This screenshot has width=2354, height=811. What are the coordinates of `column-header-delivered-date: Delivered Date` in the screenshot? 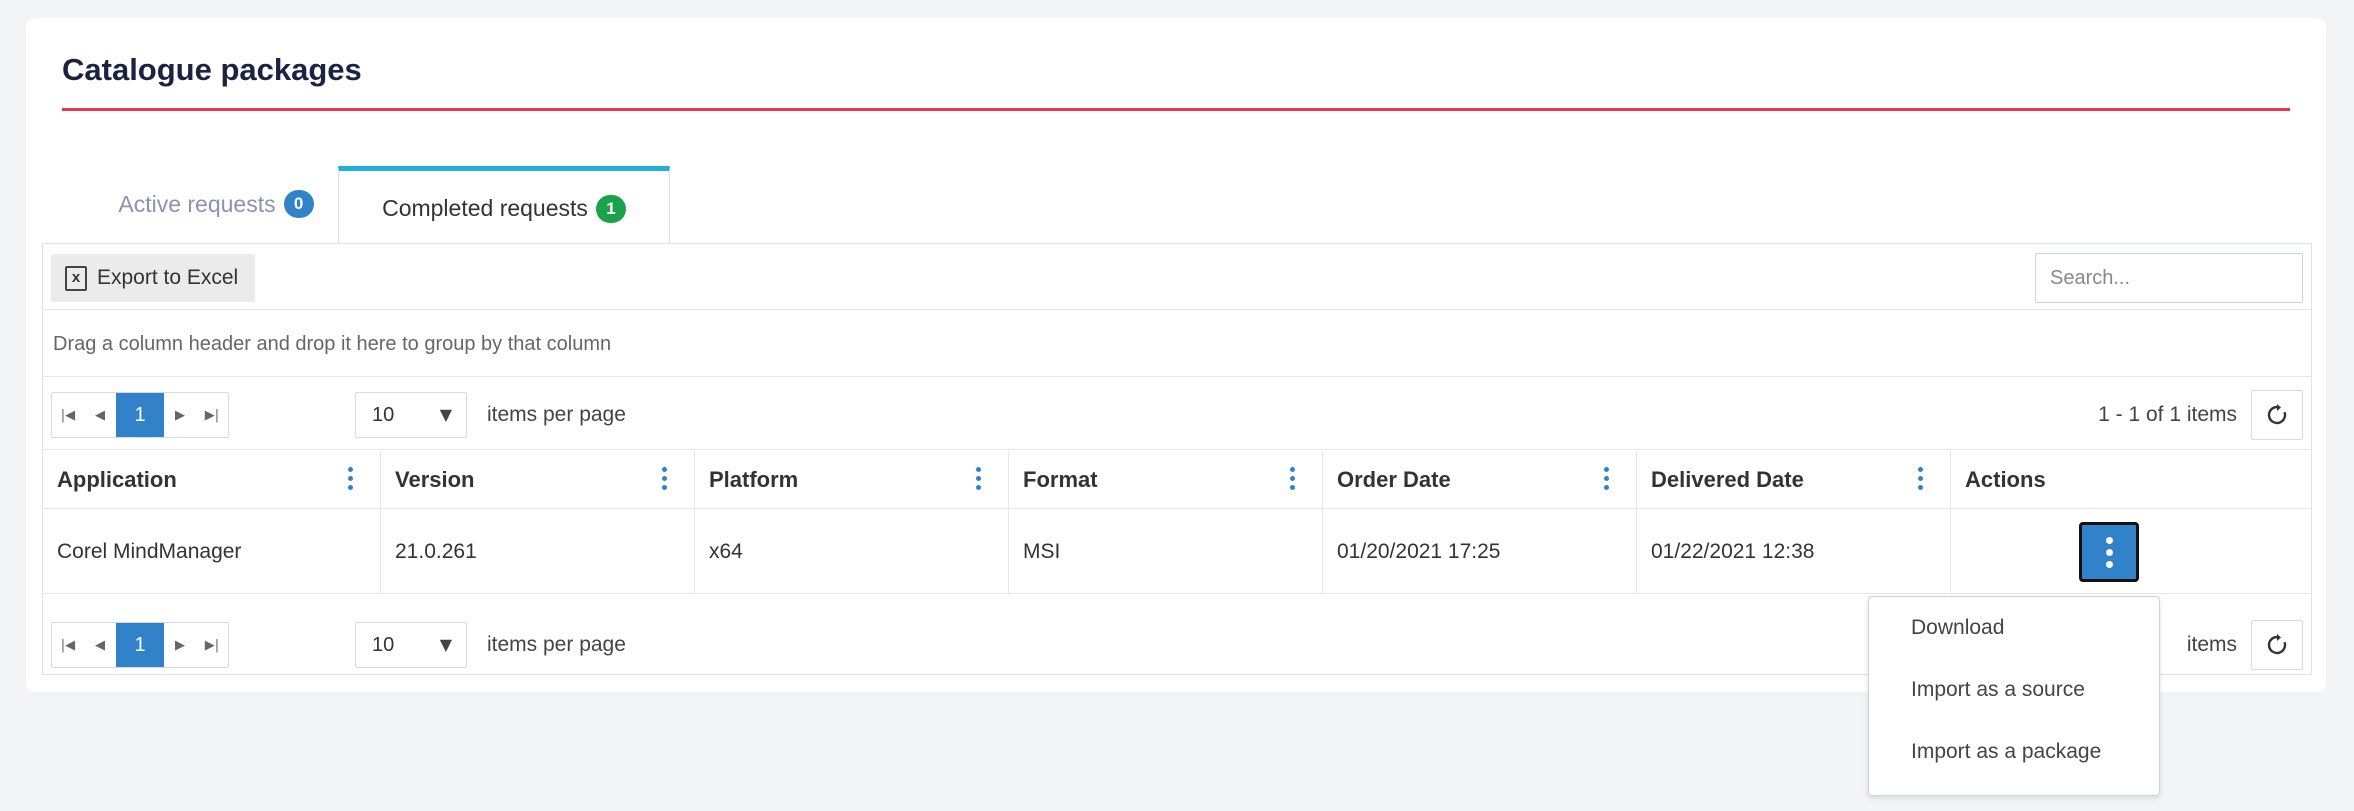 It's located at (1794, 480).